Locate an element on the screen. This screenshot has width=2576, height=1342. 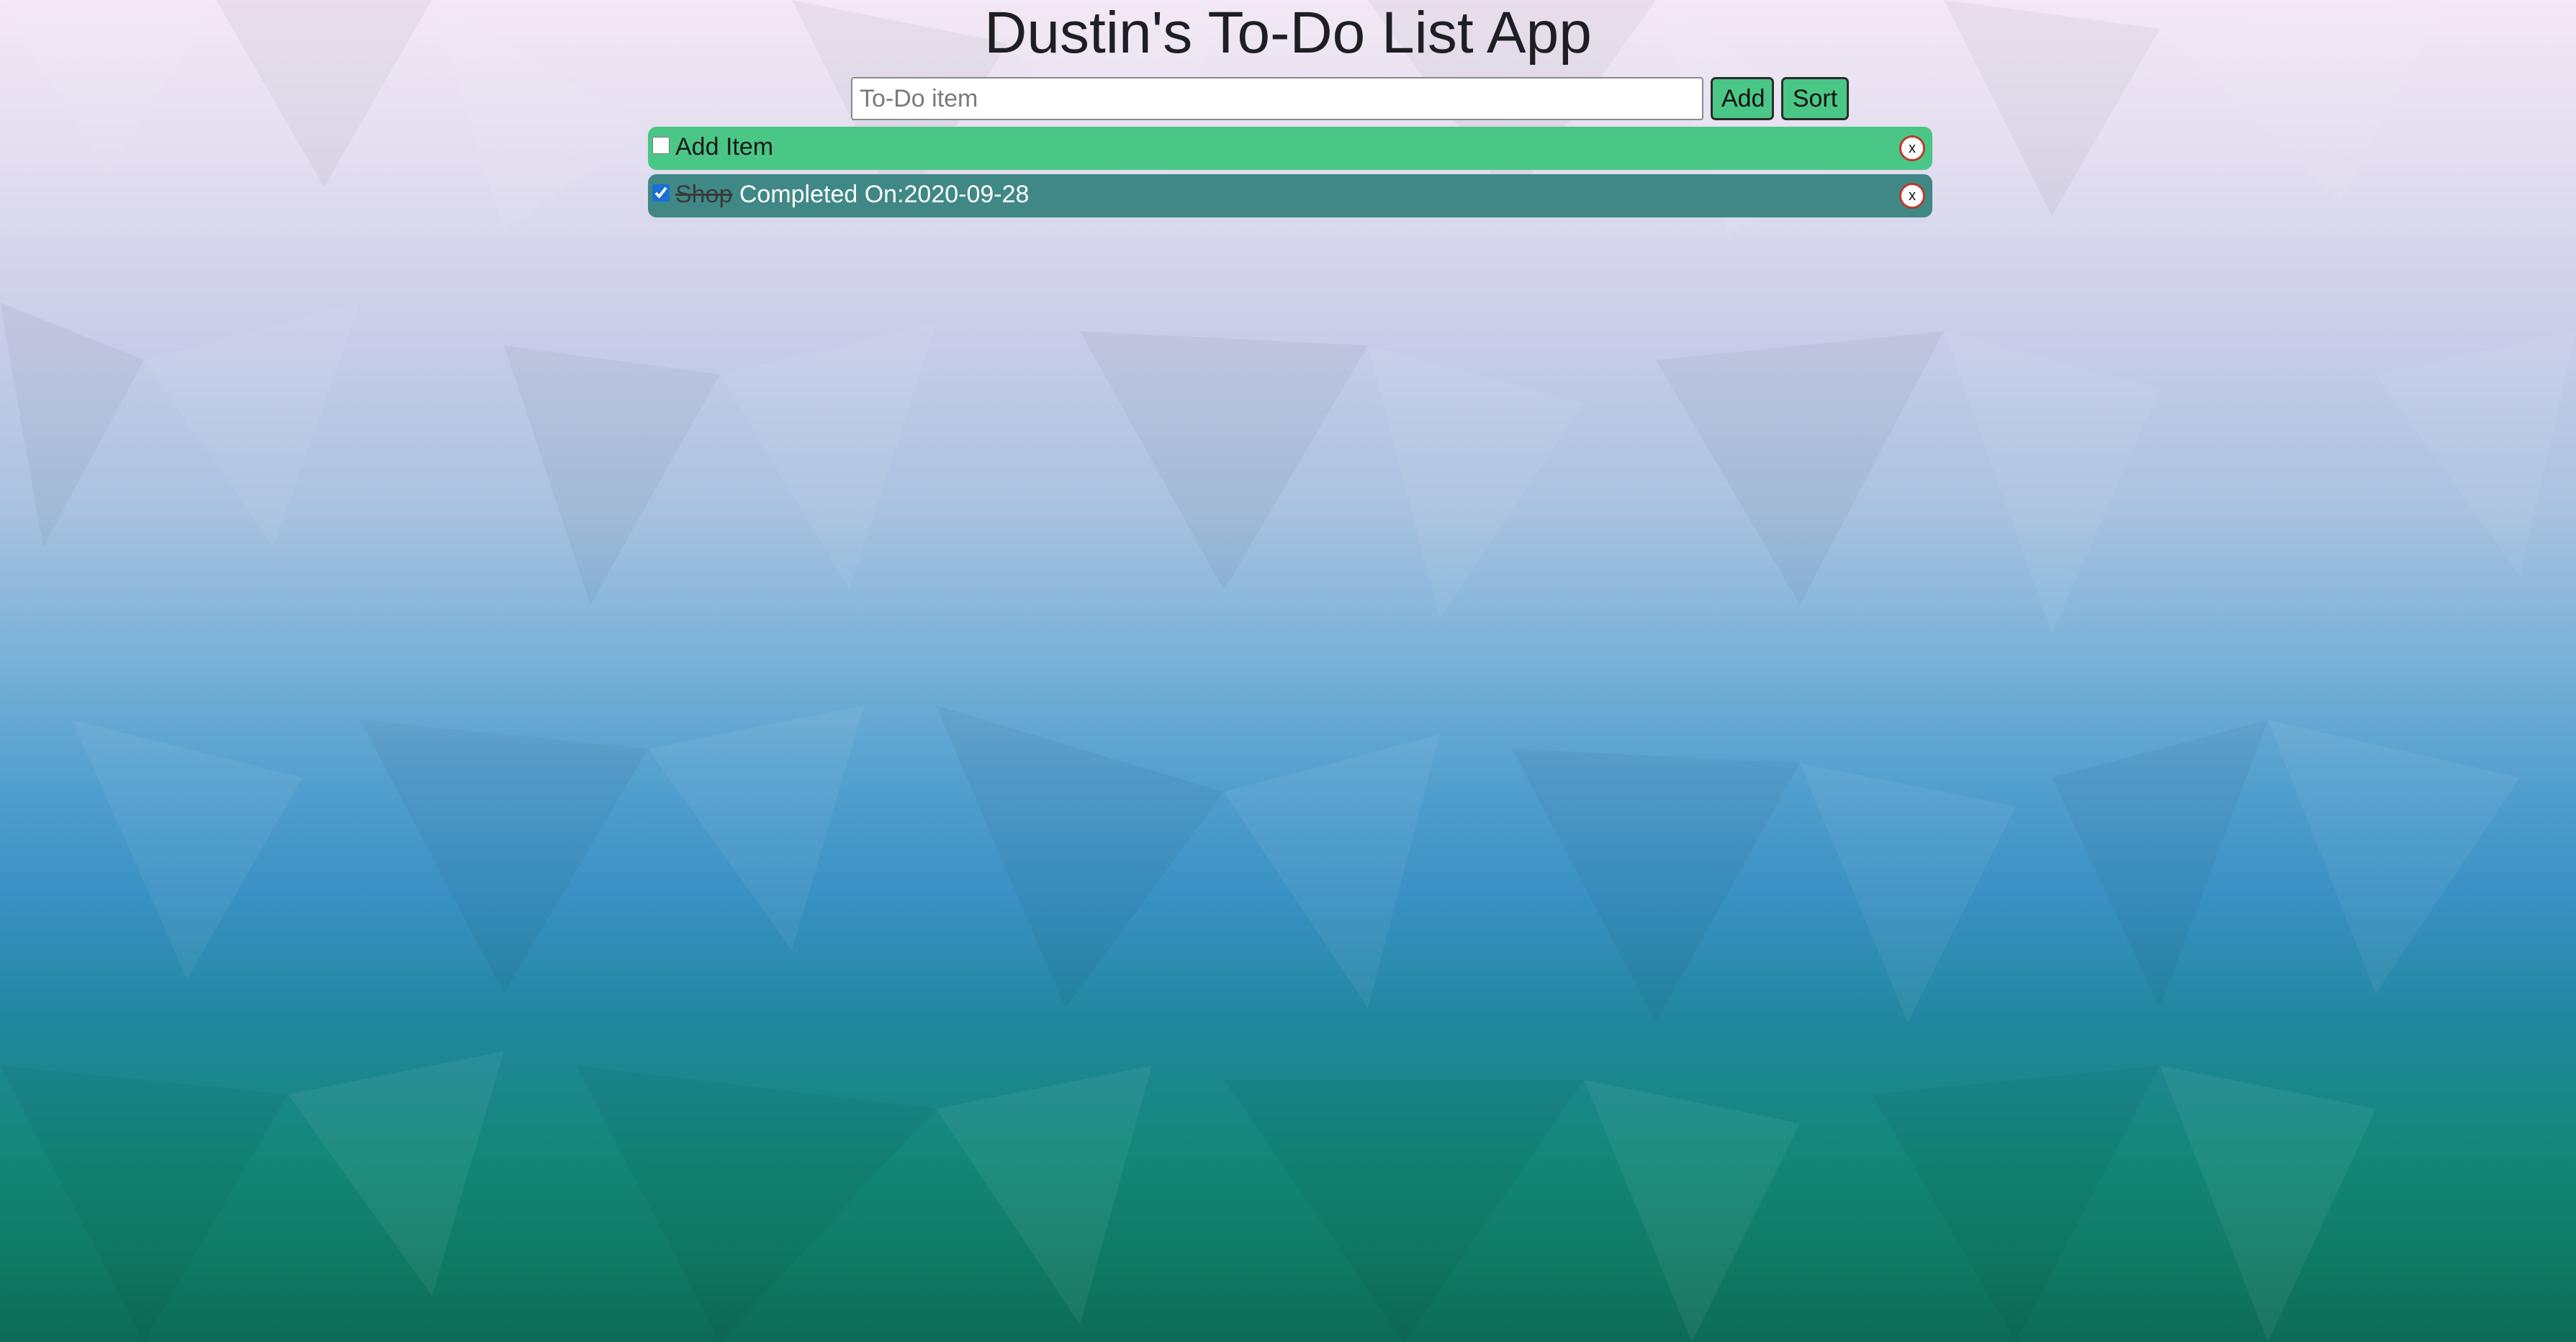
completed-date-text: Completed On:2020-09-28 is located at coordinates (881, 194).